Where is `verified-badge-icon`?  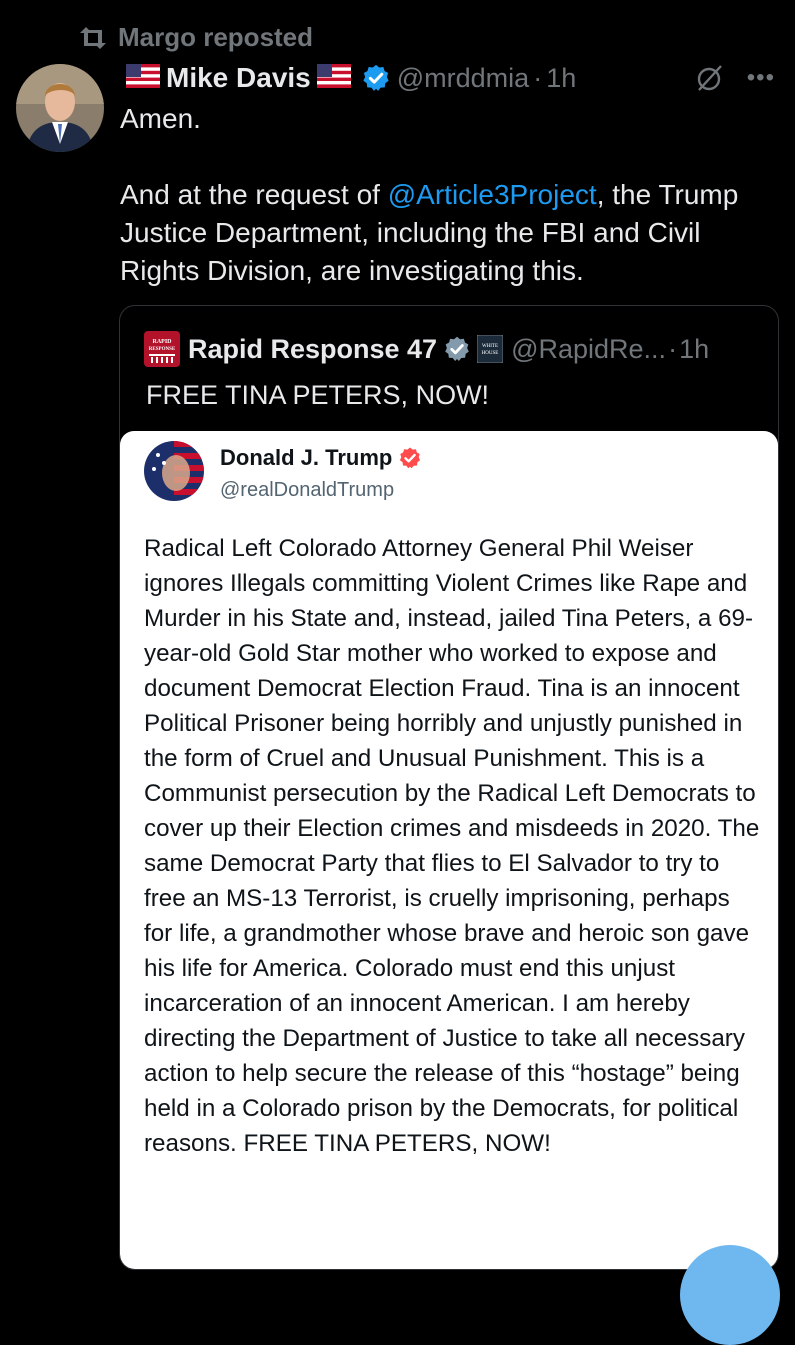
verified-badge-icon is located at coordinates (376, 78).